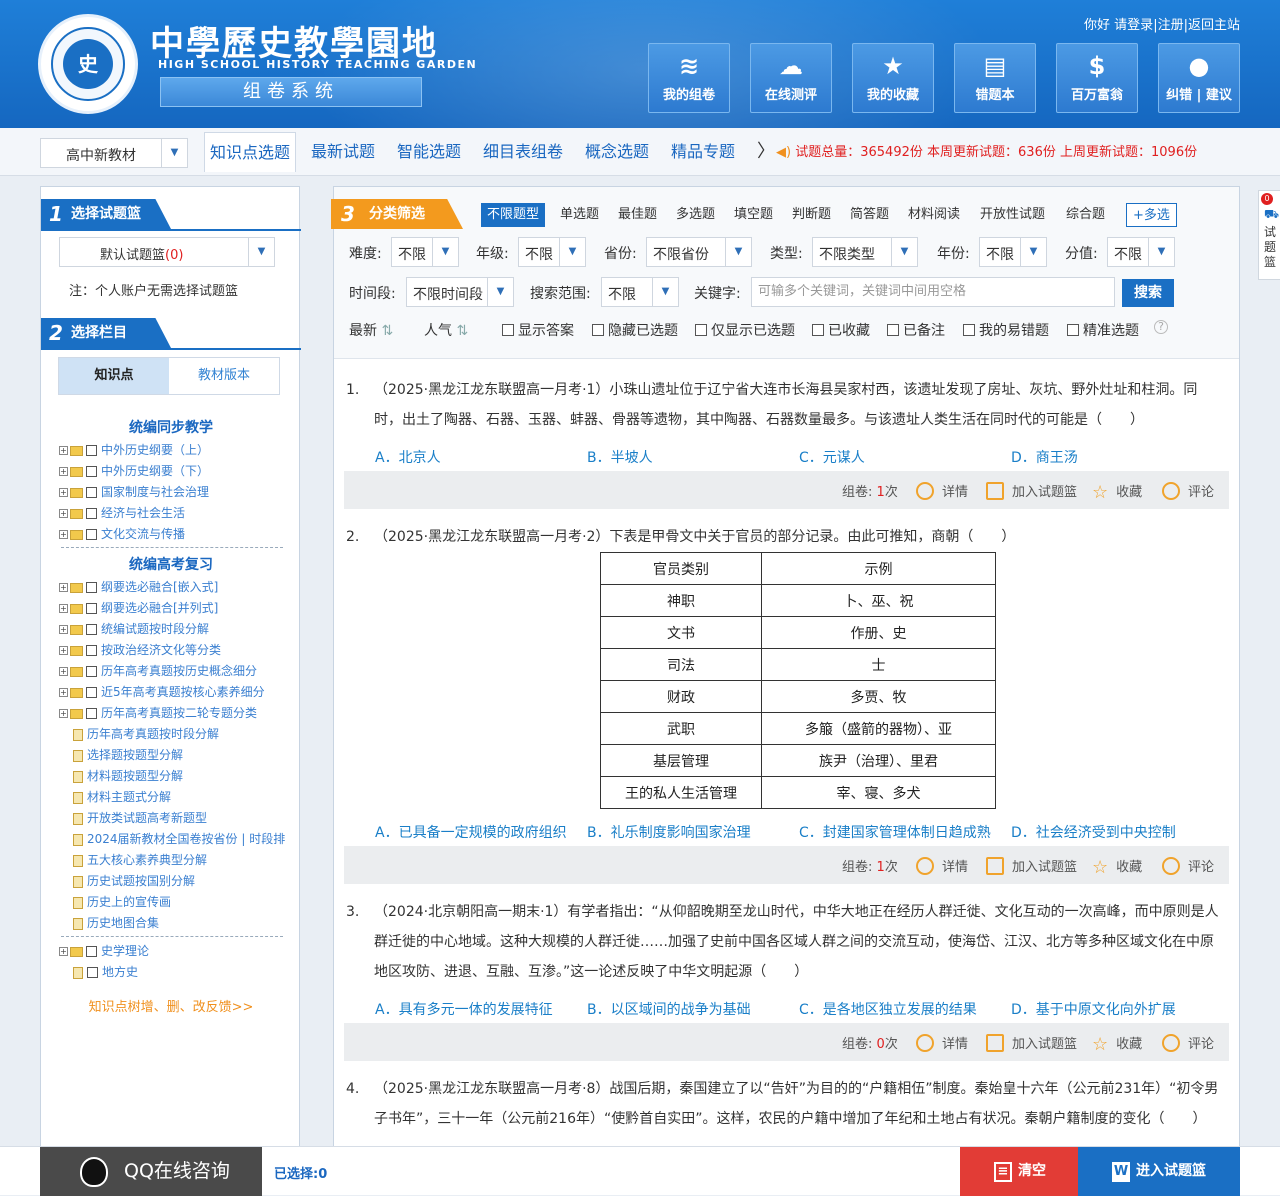  I want to click on option-c: C．封建国家管理体制日趋成熟, so click(895, 832).